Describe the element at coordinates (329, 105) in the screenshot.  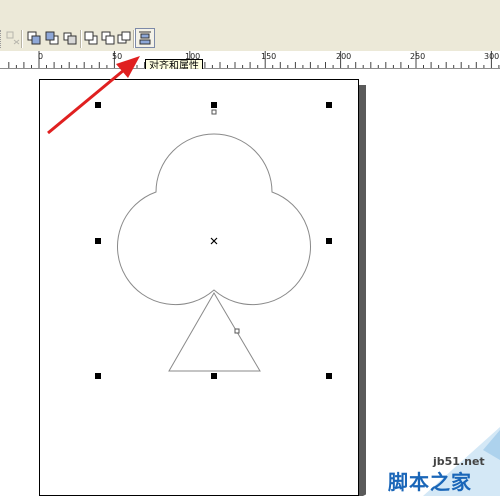
I see `handle-top-right` at that location.